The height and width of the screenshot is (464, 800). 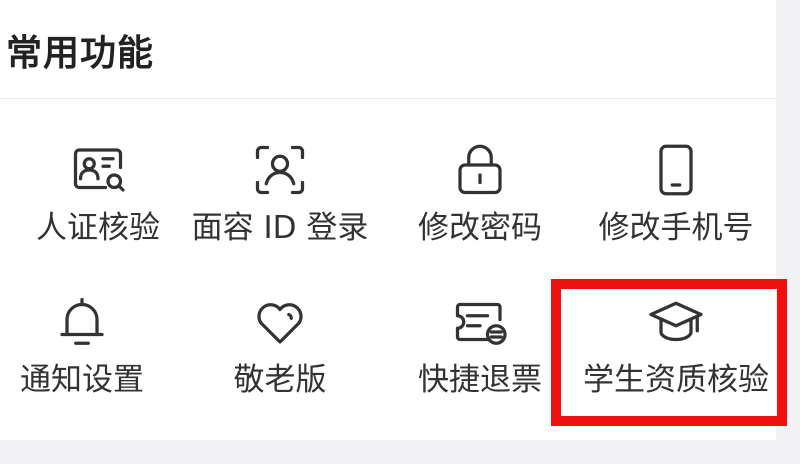 I want to click on graduation-cap-icon, so click(x=676, y=322).